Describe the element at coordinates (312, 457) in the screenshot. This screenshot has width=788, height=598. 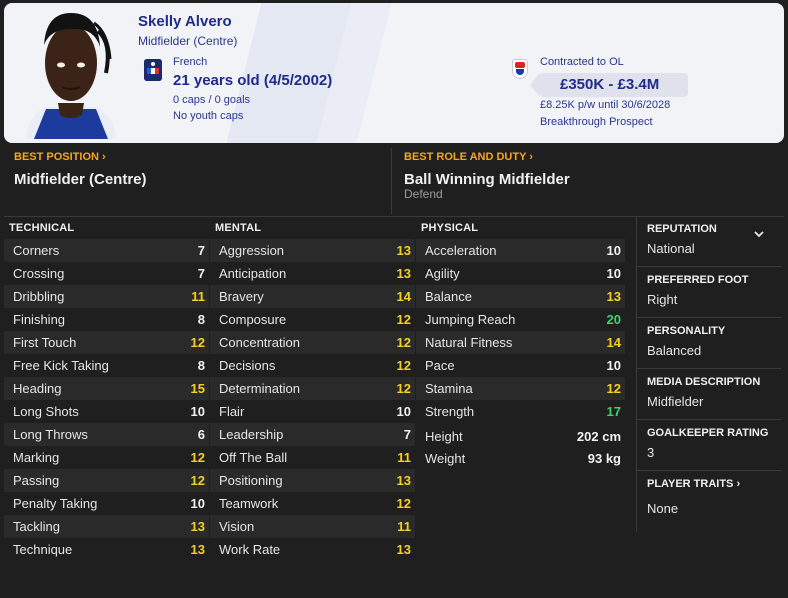
I see `attribute-row: Off The Ball 11` at that location.